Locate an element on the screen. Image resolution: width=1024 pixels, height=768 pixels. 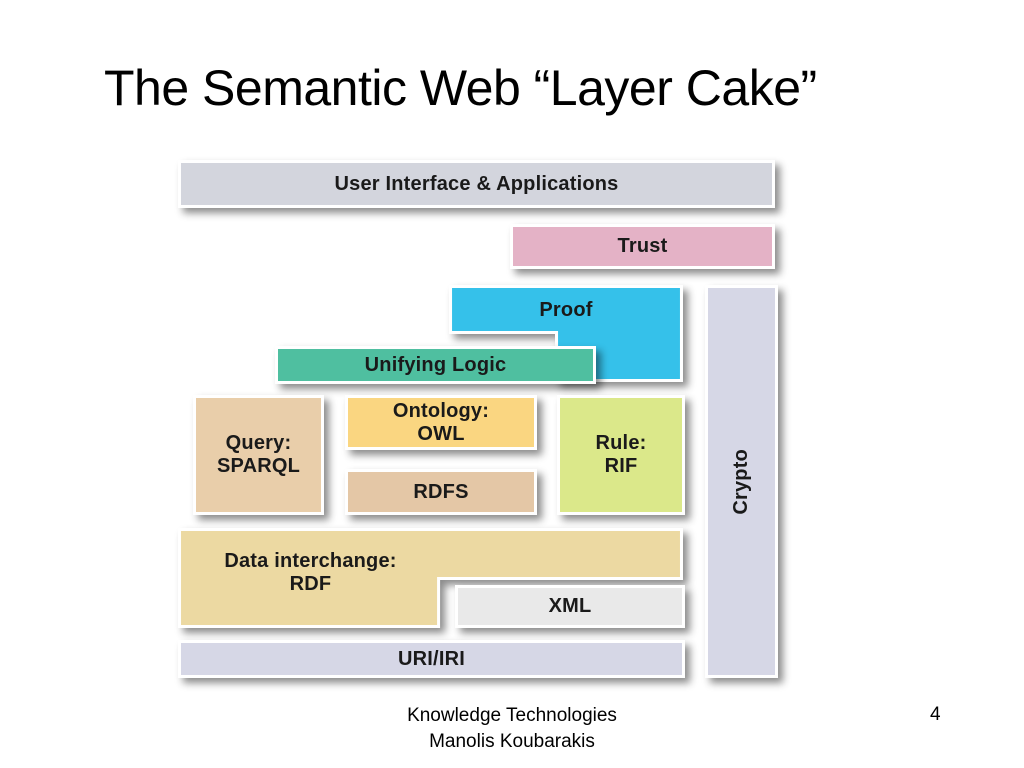
footer-course-title: Knowledge Technologies is located at coordinates (512, 715).